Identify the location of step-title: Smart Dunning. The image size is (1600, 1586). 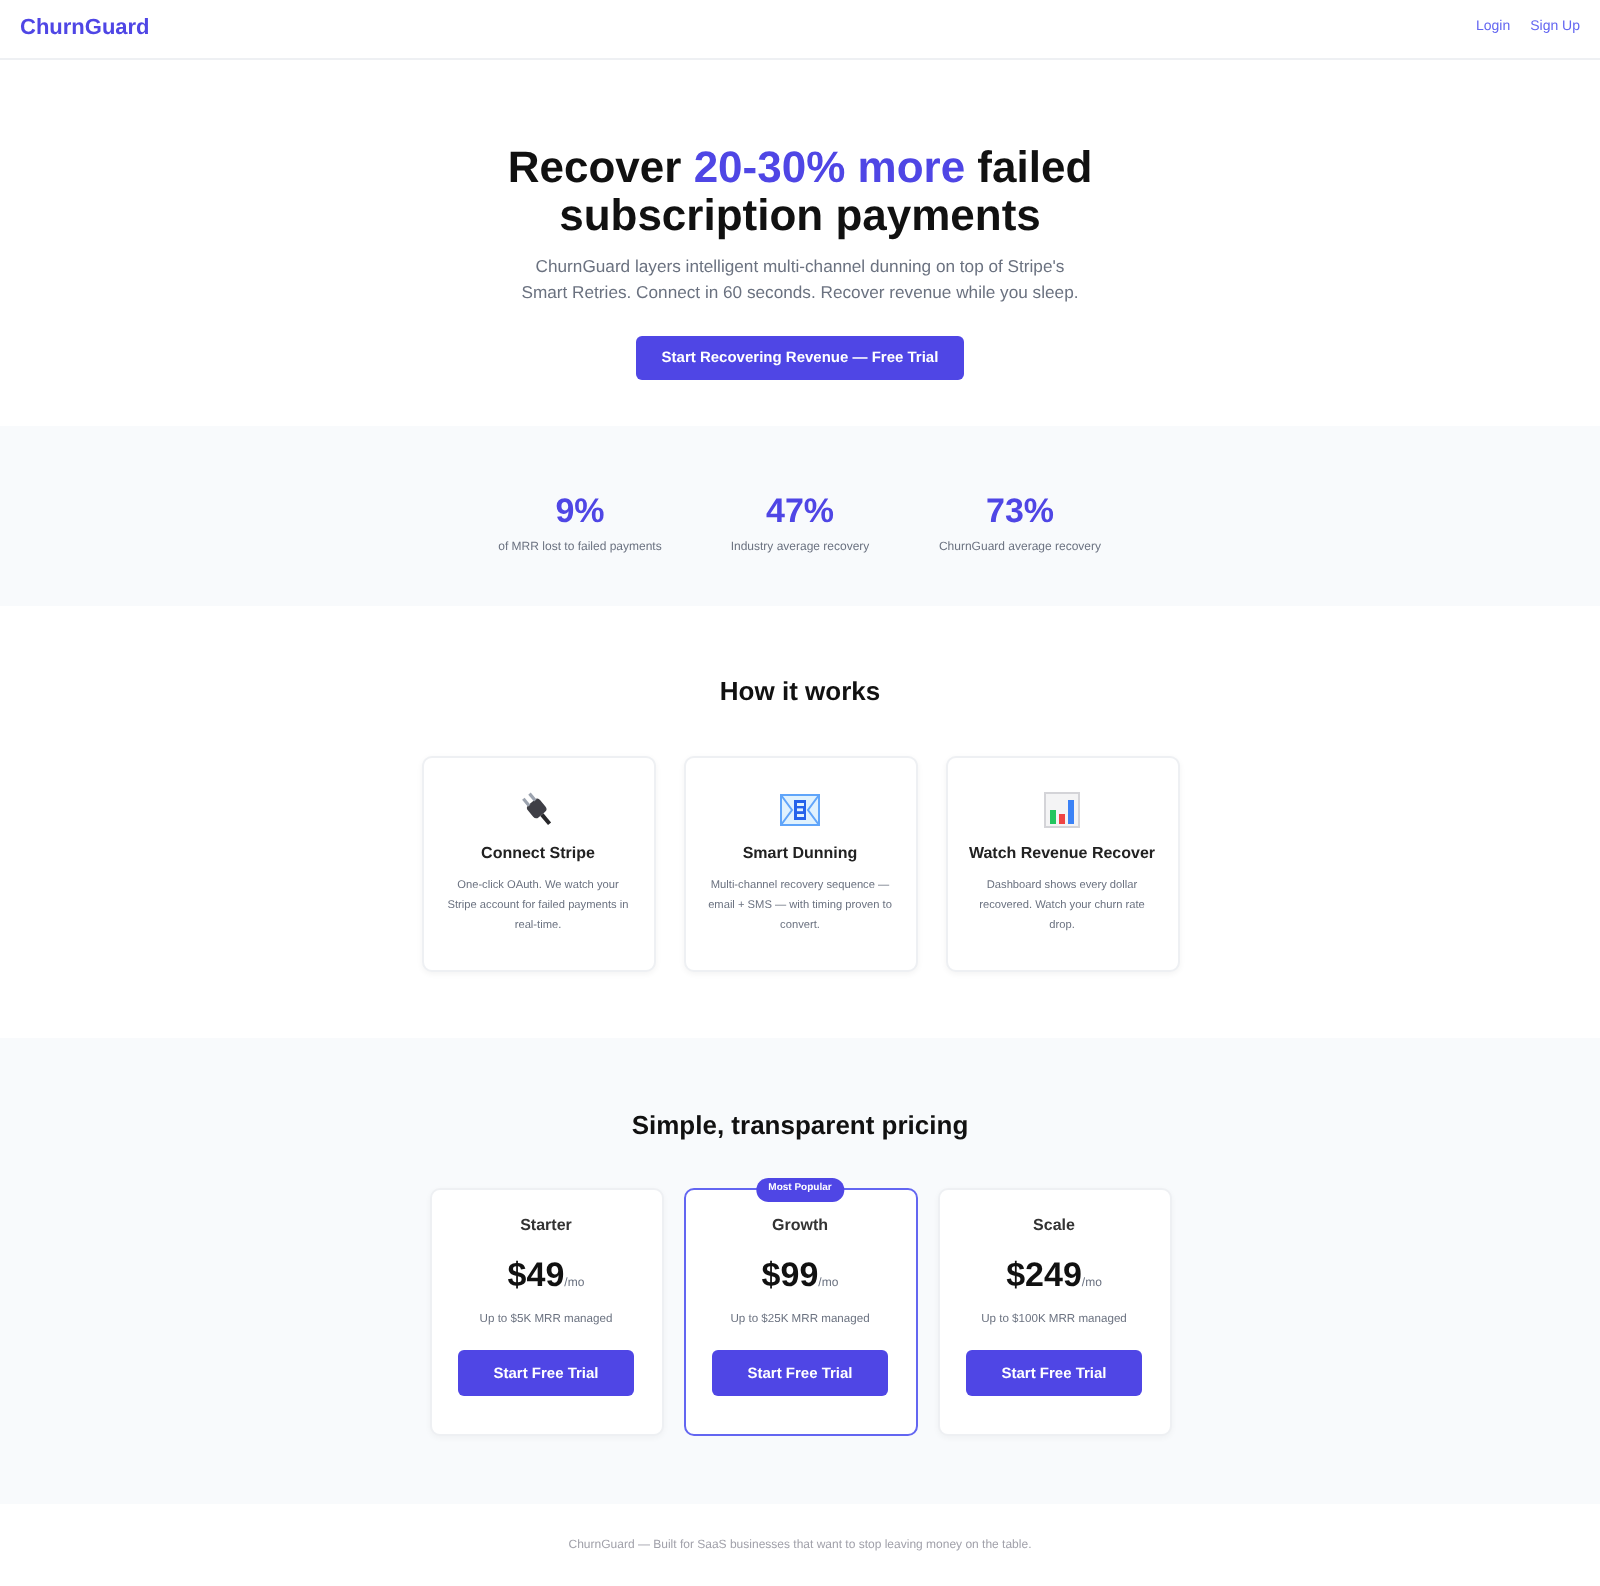
(800, 854).